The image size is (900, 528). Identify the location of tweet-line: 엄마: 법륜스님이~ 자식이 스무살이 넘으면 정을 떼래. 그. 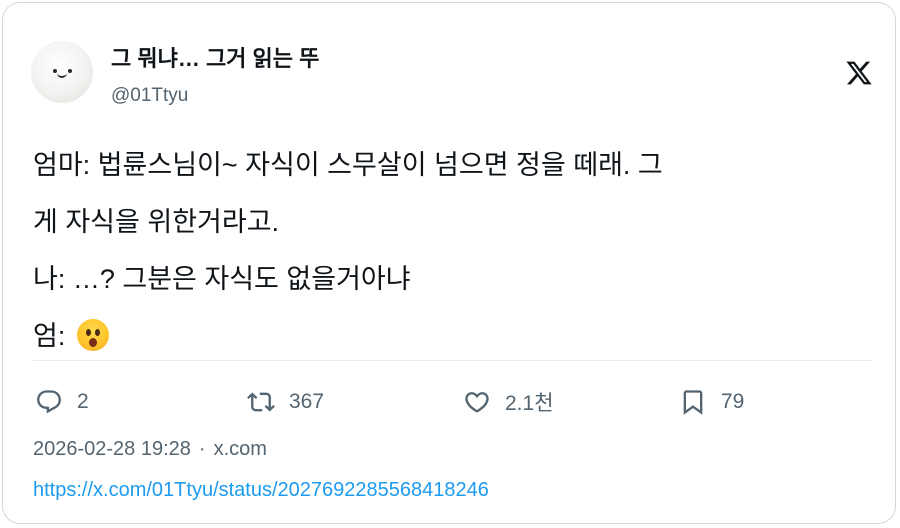
(348, 165).